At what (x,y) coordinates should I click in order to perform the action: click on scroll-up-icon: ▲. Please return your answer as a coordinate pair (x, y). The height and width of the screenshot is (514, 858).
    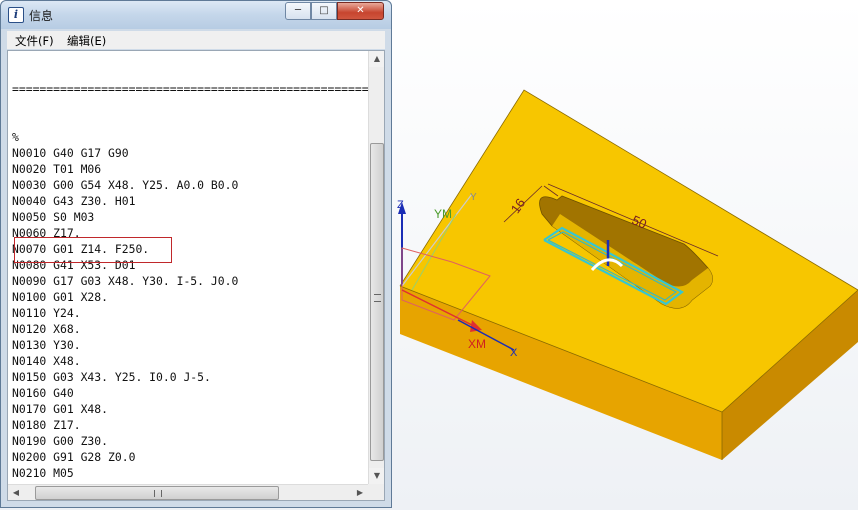
    Looking at the image, I should click on (376, 59).